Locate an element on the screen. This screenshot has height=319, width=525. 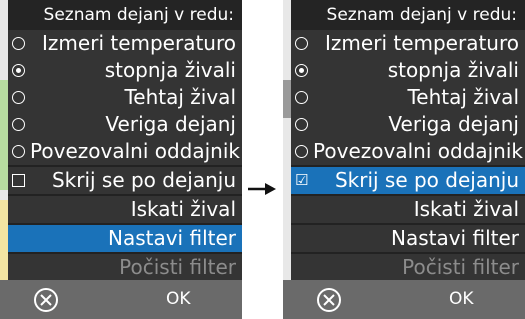
action-item-skrij-se-po-dejanju: ☑ Skrij se po dejanju is located at coordinates (408, 180).